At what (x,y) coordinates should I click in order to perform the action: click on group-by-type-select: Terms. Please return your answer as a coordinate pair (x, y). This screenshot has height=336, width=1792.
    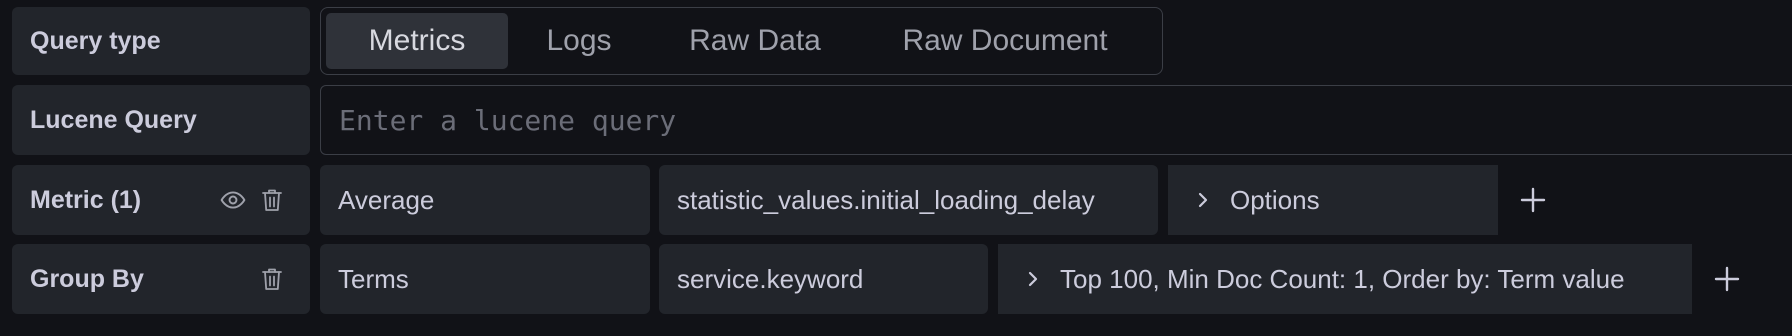
    Looking at the image, I should click on (485, 279).